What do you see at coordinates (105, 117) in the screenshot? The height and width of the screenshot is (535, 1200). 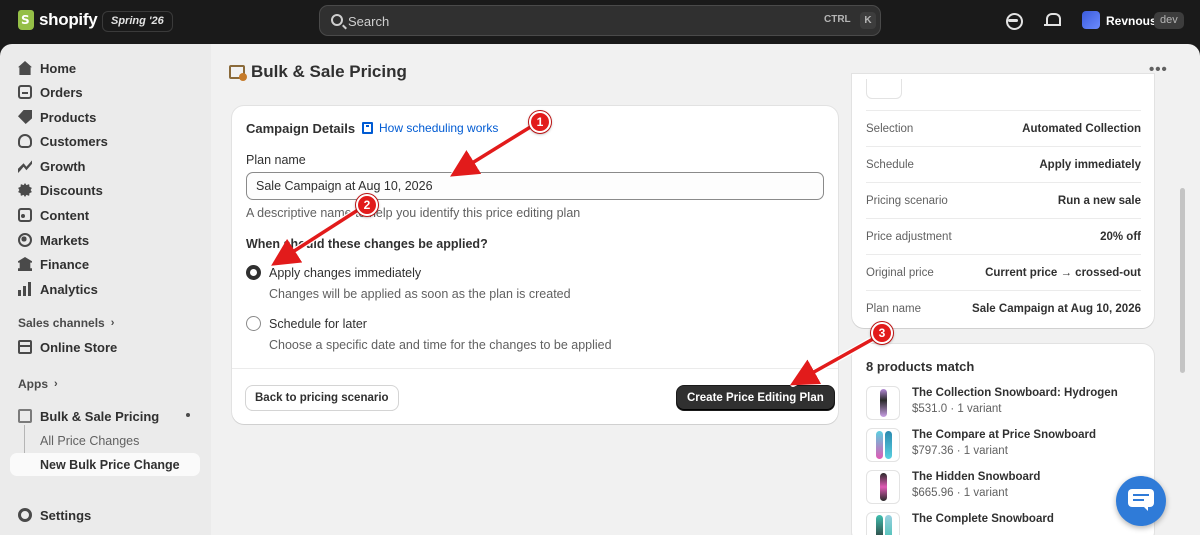 I see `sidebar-item-products: Products` at bounding box center [105, 117].